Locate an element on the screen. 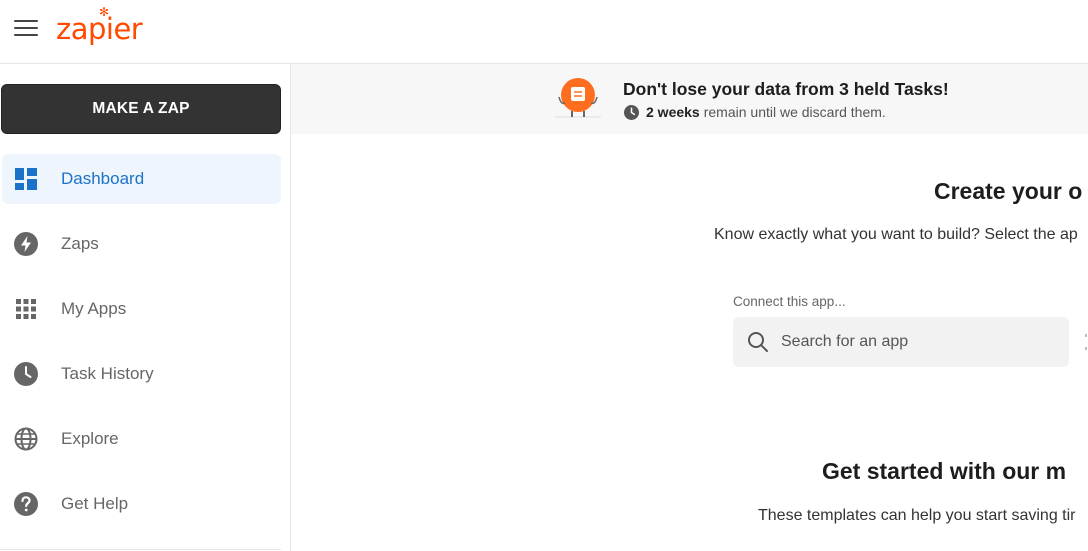  sidebar-item-dashboard: Dashboard is located at coordinates (141, 179).